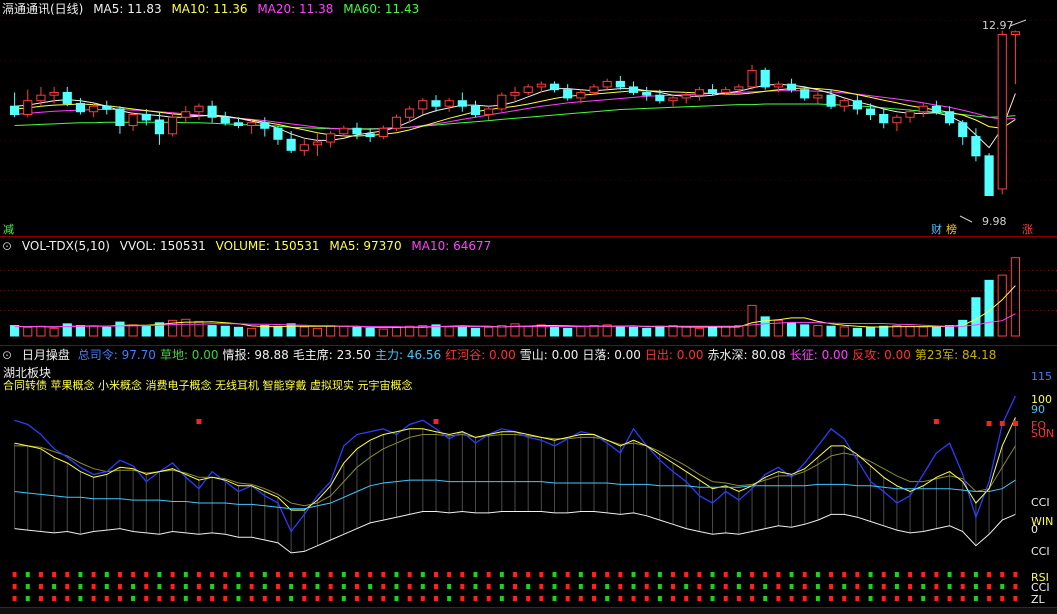 This screenshot has width=1057, height=614. What do you see at coordinates (819, 355) in the screenshot?
I see `indicator-field: 长征: 0.00` at bounding box center [819, 355].